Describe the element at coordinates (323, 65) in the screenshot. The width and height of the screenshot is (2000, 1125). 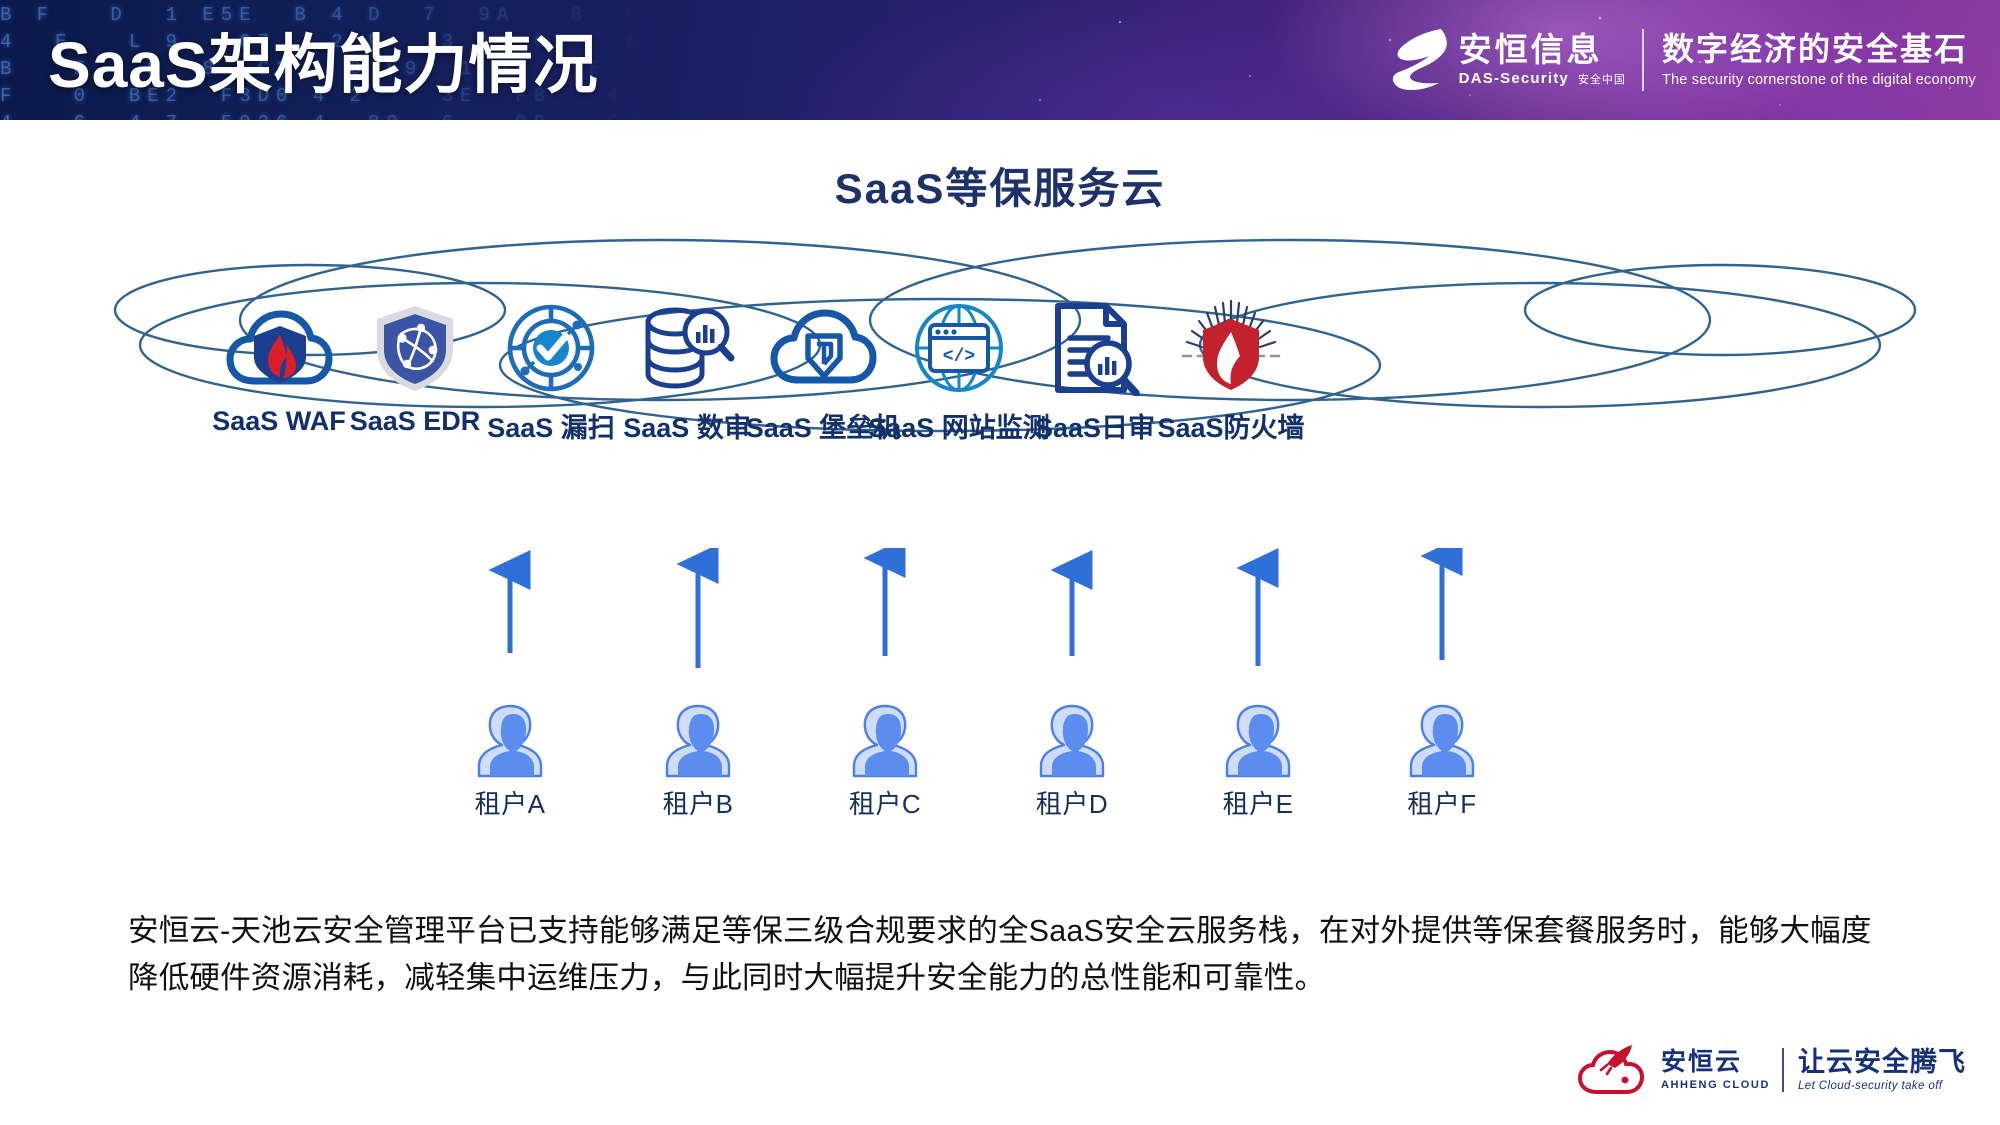
I see `page-title: SaaS架构能力情况` at that location.